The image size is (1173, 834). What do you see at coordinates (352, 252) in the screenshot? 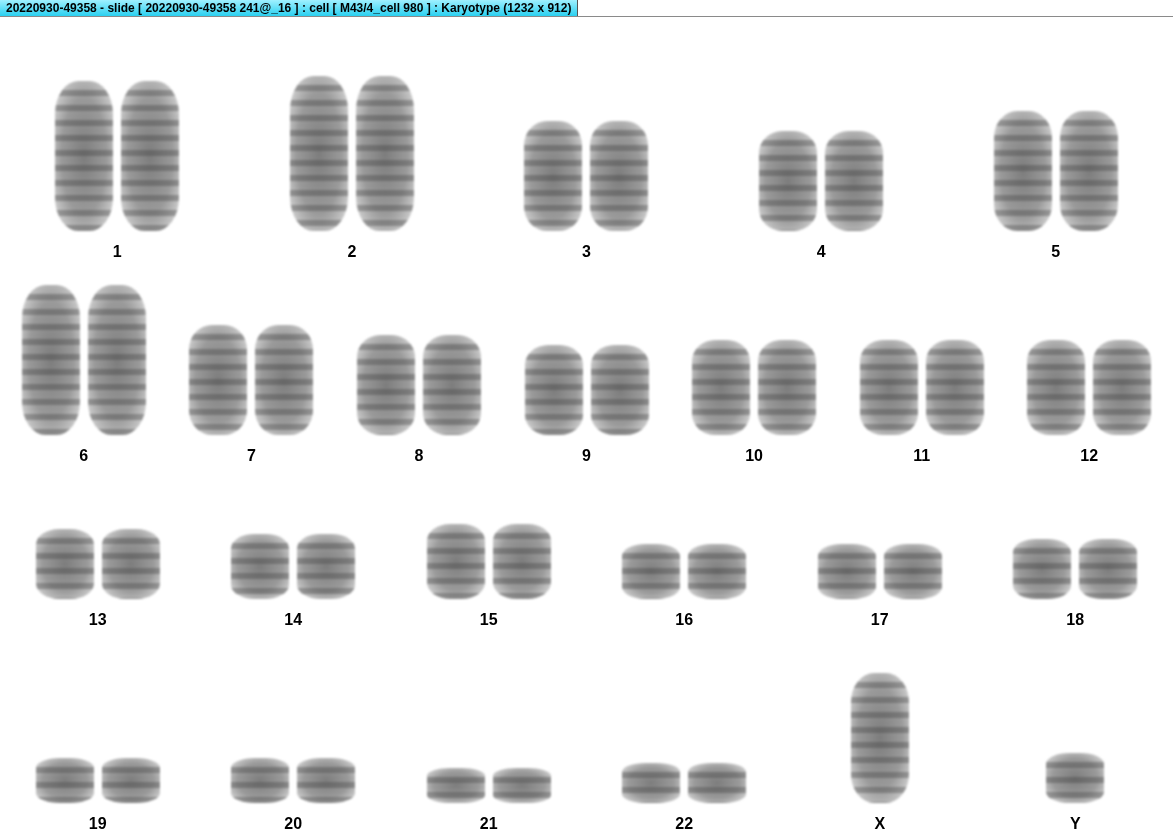
I see `chromosome-number: 2` at bounding box center [352, 252].